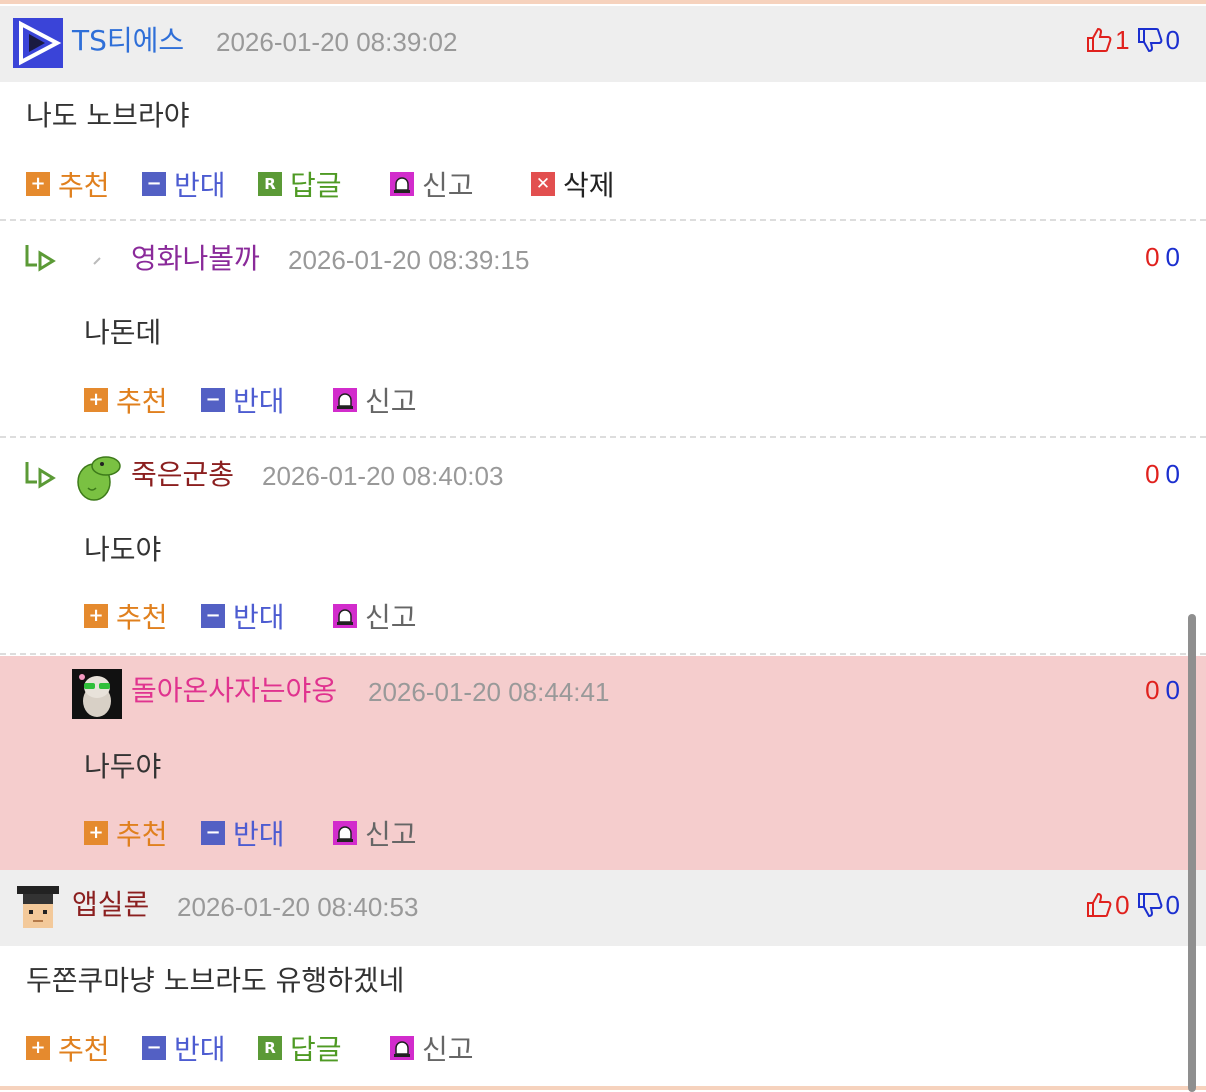 The height and width of the screenshot is (1092, 1206). What do you see at coordinates (110, 905) in the screenshot?
I see `comment-username: 앱실론` at bounding box center [110, 905].